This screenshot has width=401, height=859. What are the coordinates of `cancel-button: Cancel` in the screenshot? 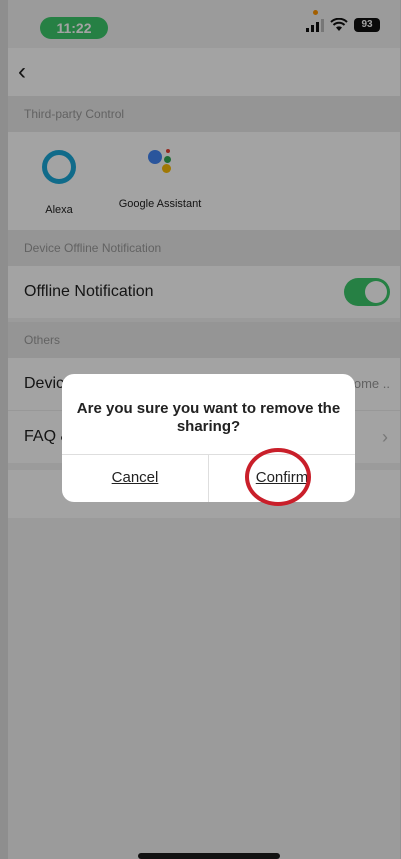 It's located at (135, 478).